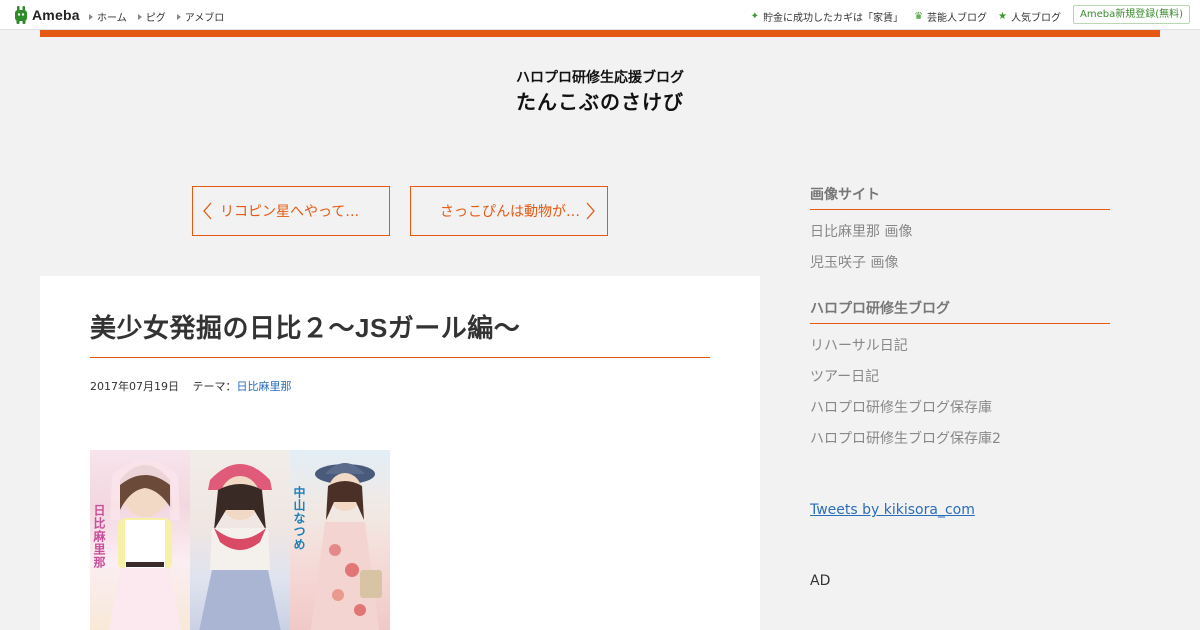 The image size is (1200, 630). I want to click on sidebar-link: ツアー日記, so click(960, 382).